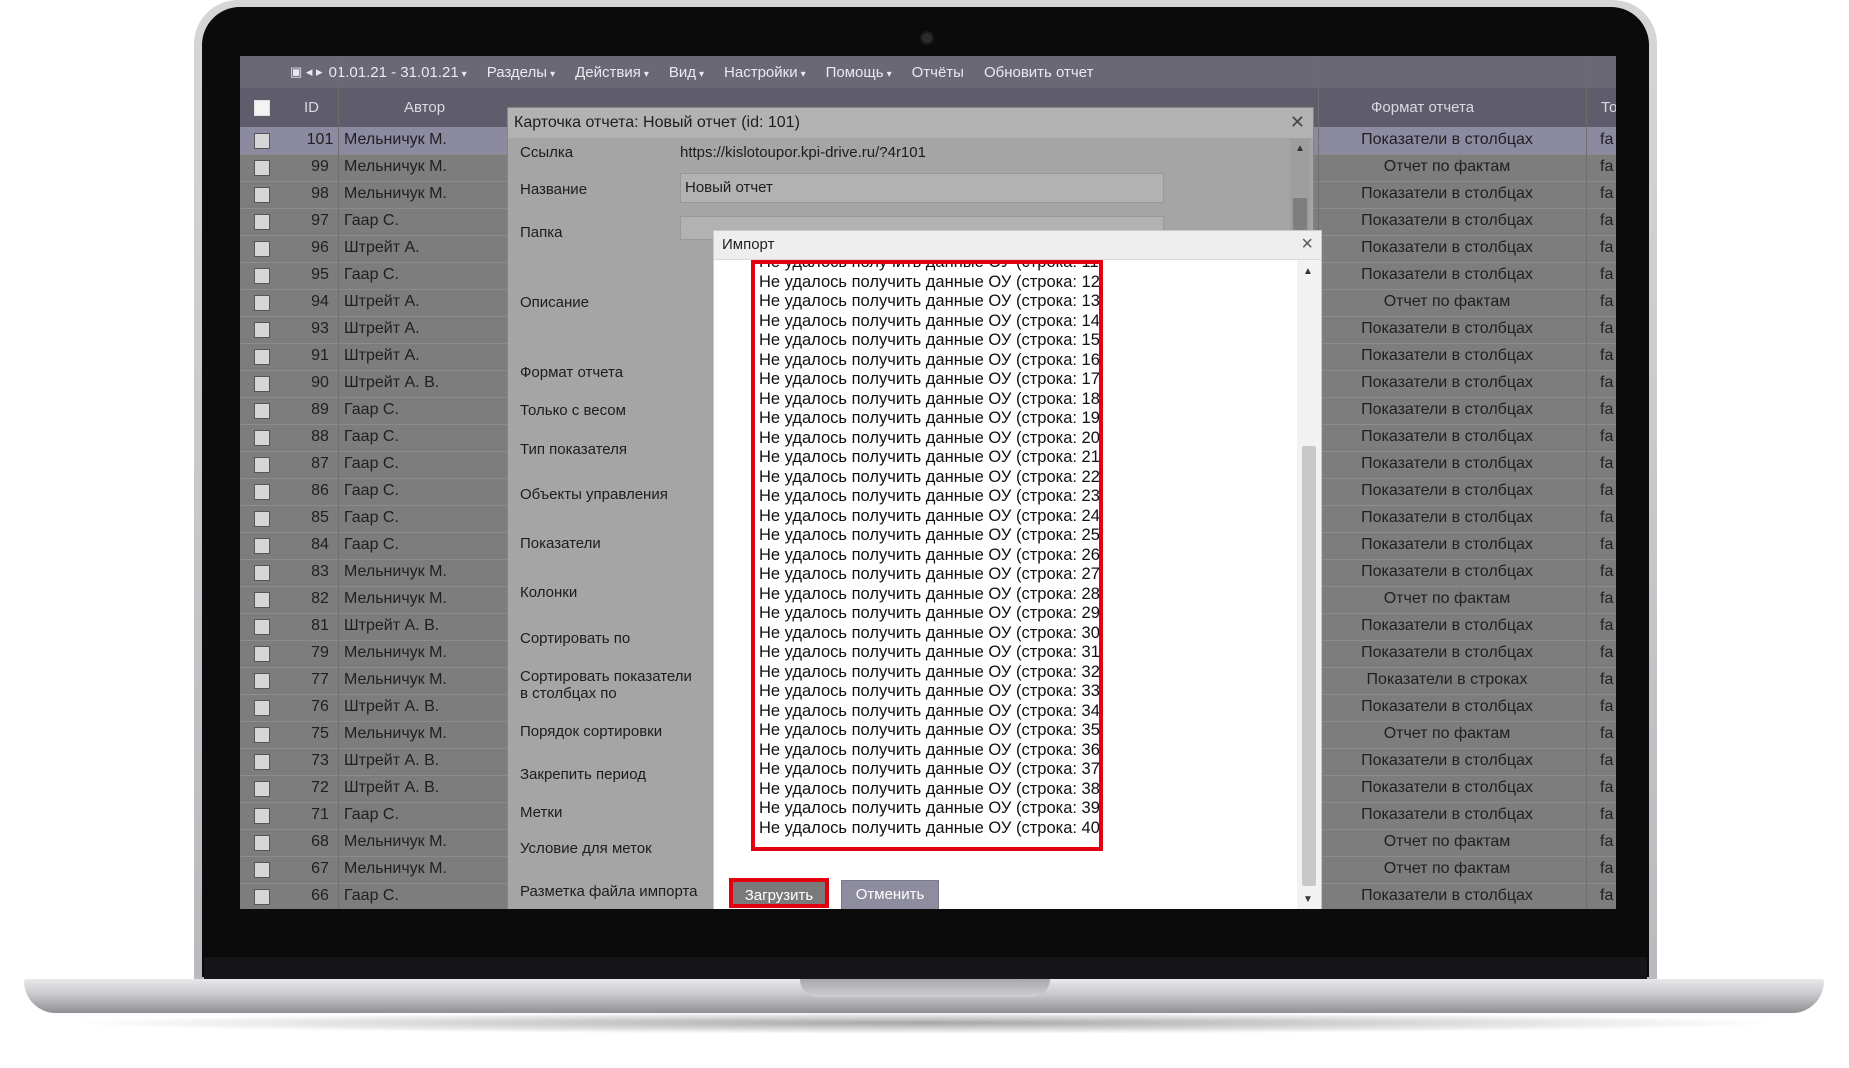 The height and width of the screenshot is (1068, 1849). Describe the element at coordinates (1309, 666) in the screenshot. I see `scrollbar-thumb` at that location.